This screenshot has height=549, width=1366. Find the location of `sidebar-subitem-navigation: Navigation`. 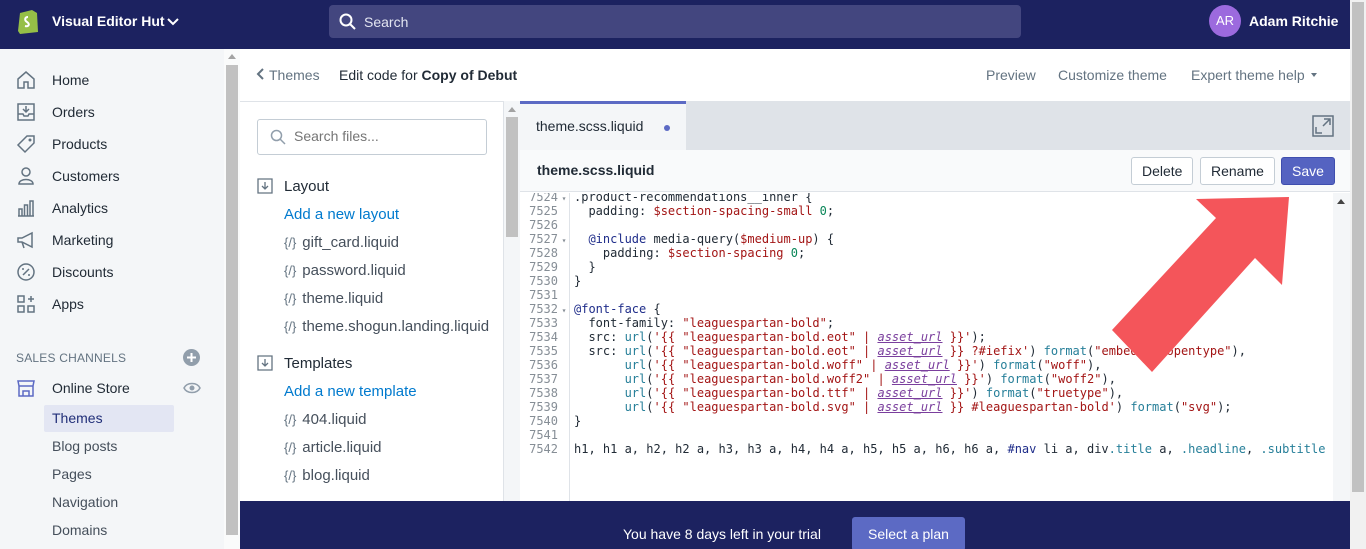

sidebar-subitem-navigation: Navigation is located at coordinates (109, 502).